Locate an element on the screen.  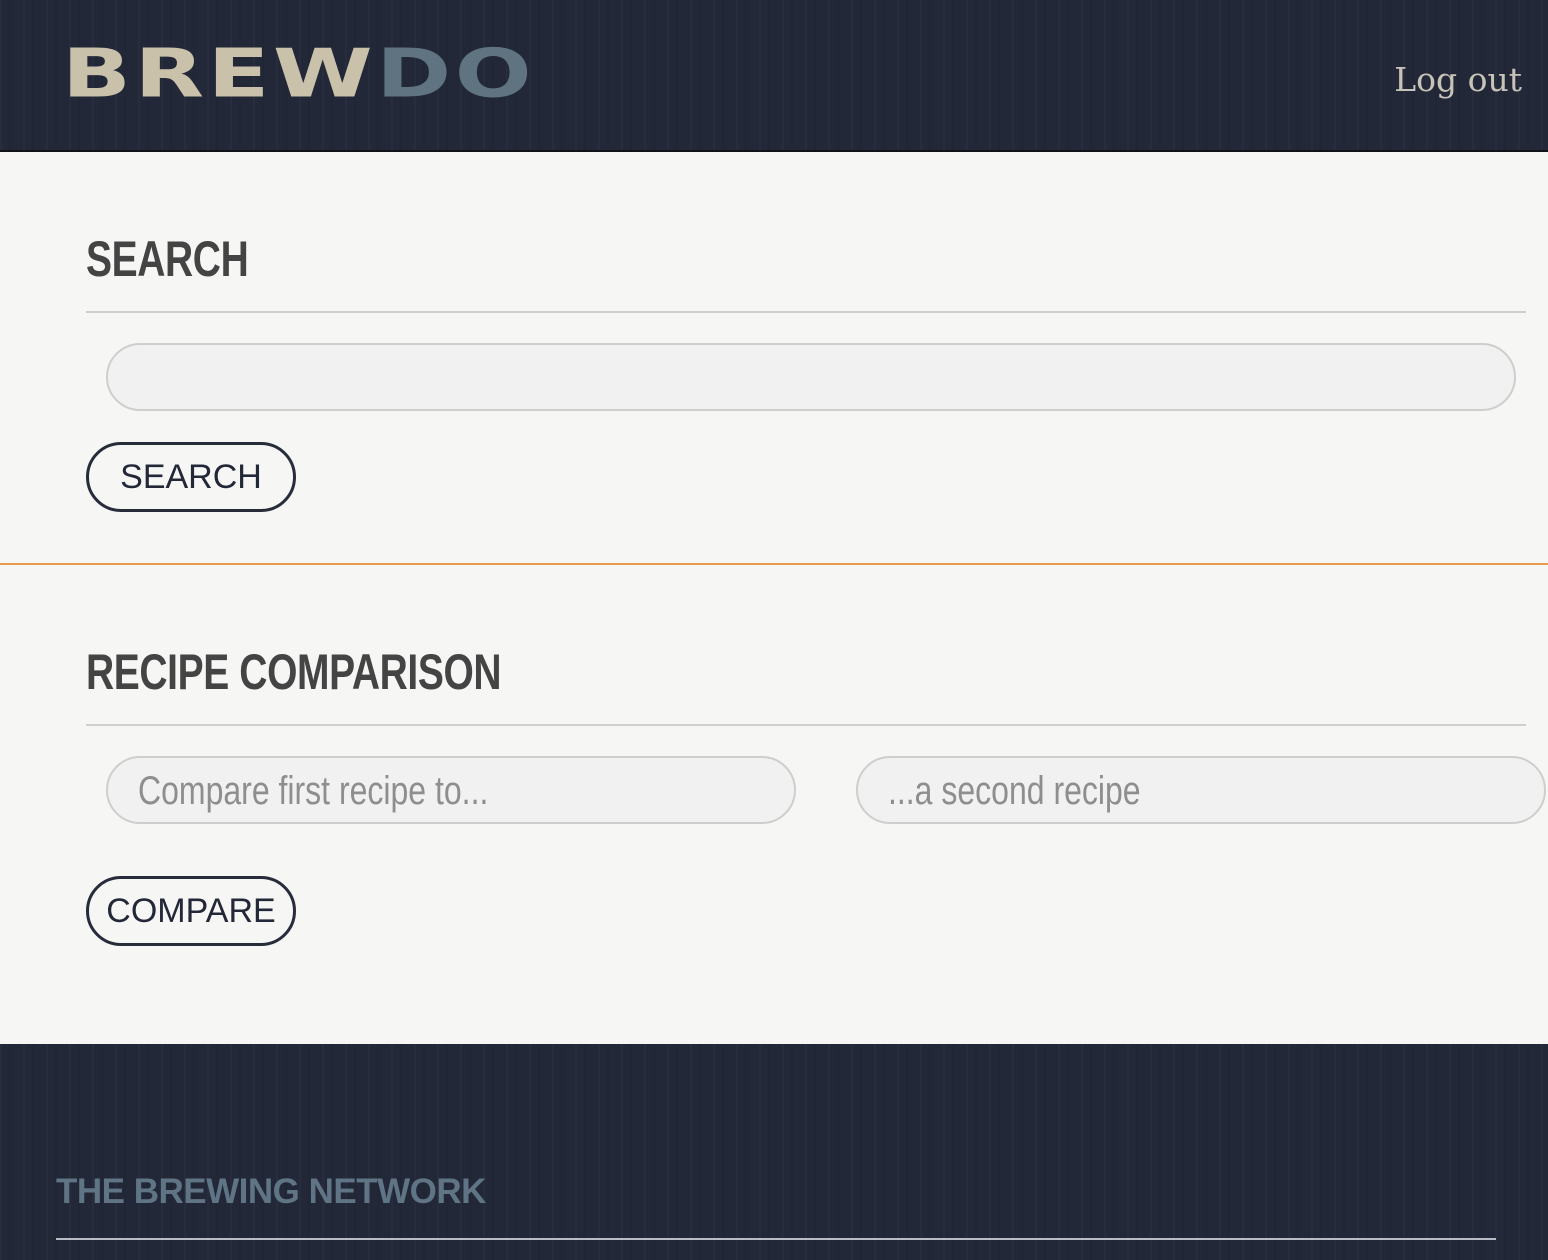
logout-link: Log out is located at coordinates (1458, 79).